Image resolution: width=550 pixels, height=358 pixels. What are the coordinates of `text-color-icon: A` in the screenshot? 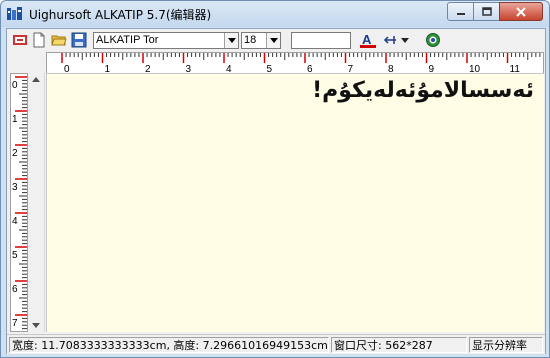 It's located at (368, 40).